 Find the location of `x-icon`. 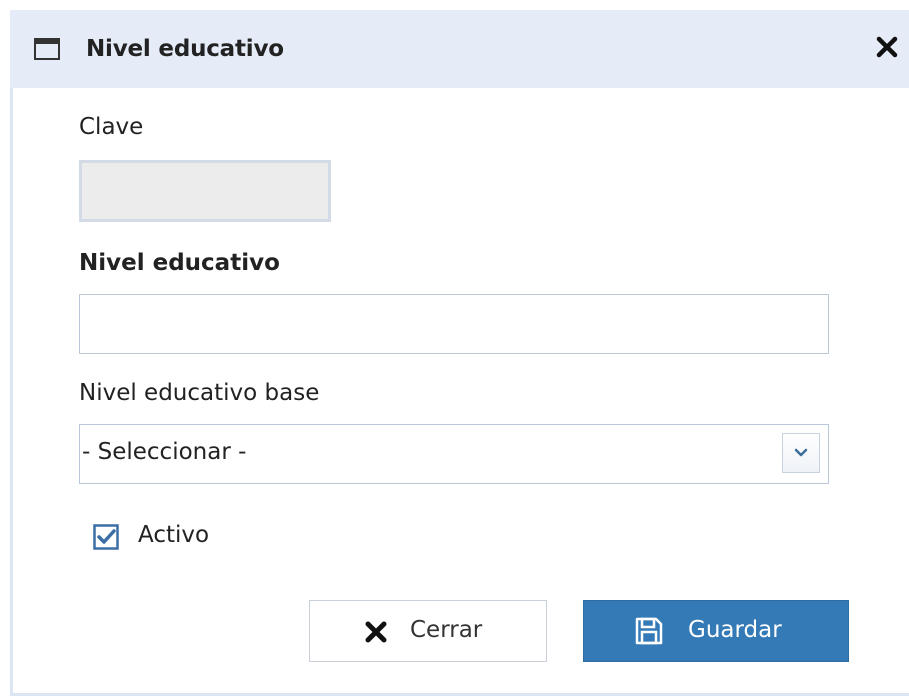

x-icon is located at coordinates (376, 632).